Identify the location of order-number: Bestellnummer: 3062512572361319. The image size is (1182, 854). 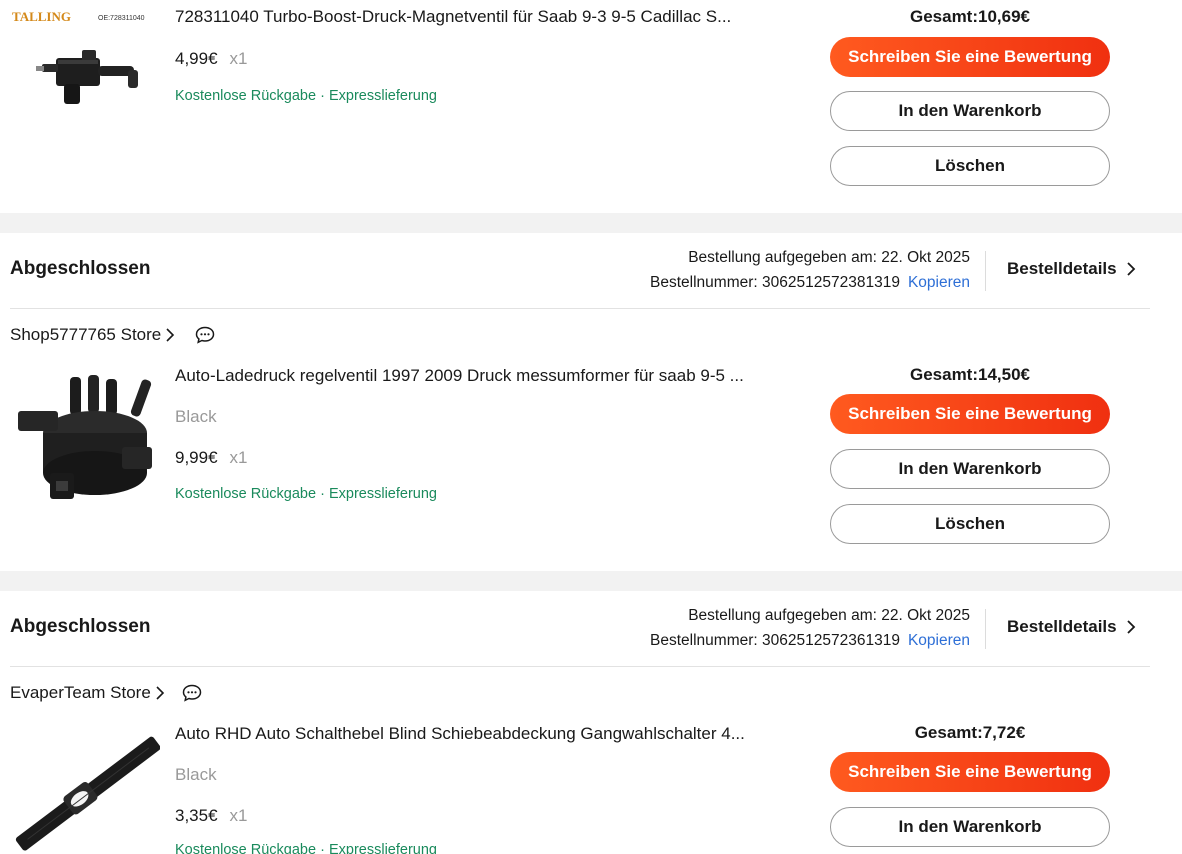
(775, 640).